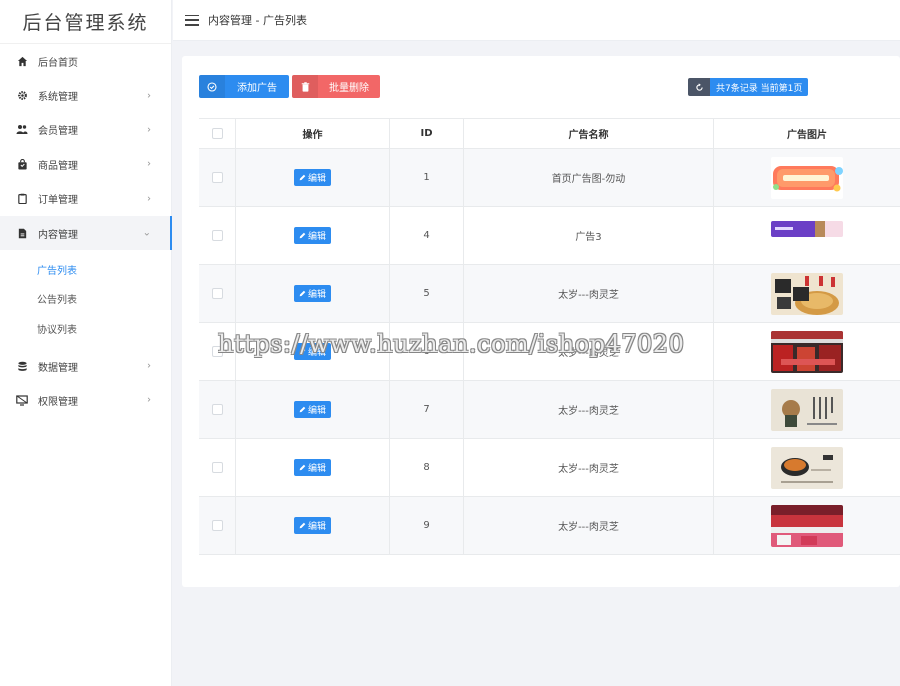 This screenshot has height=686, width=900. I want to click on sidebar-item-content: 内容管理 ⌄, so click(86, 233).